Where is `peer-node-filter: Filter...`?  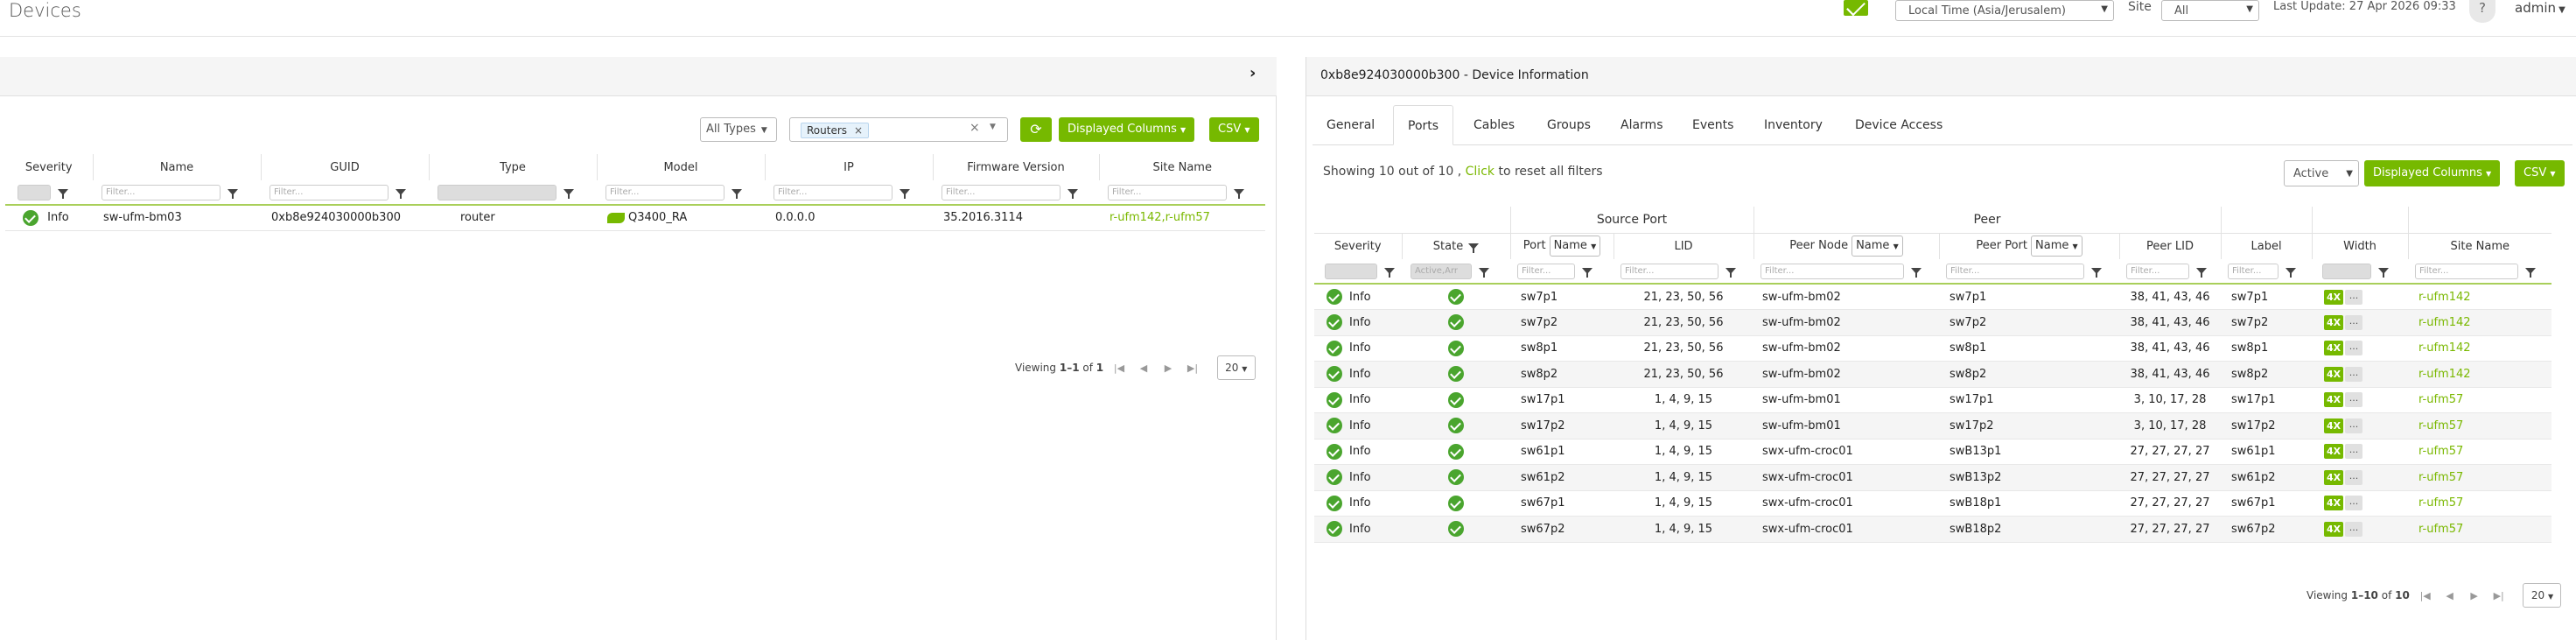
peer-node-filter: Filter... is located at coordinates (1832, 271).